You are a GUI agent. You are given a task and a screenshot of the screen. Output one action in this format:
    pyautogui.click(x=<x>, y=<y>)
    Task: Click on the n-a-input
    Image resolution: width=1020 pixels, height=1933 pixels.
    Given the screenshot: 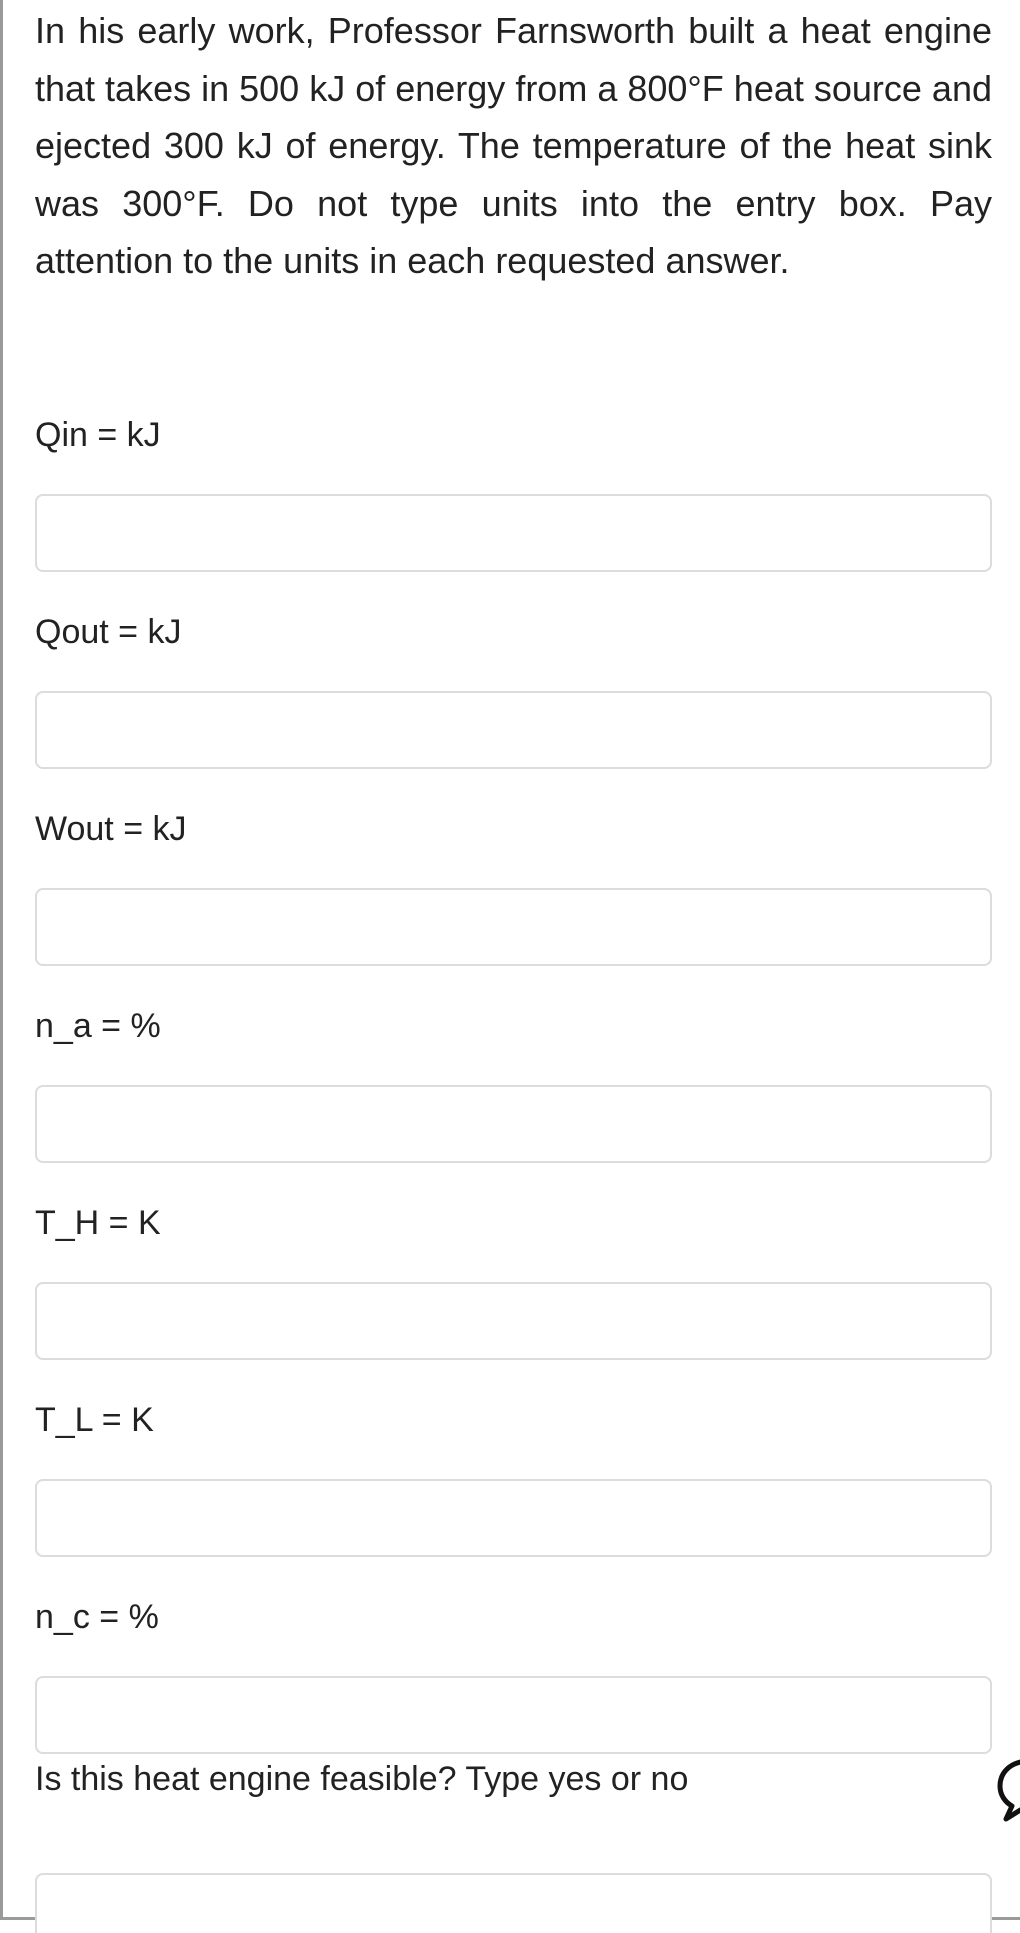 What is the action you would take?
    pyautogui.click(x=513, y=1124)
    